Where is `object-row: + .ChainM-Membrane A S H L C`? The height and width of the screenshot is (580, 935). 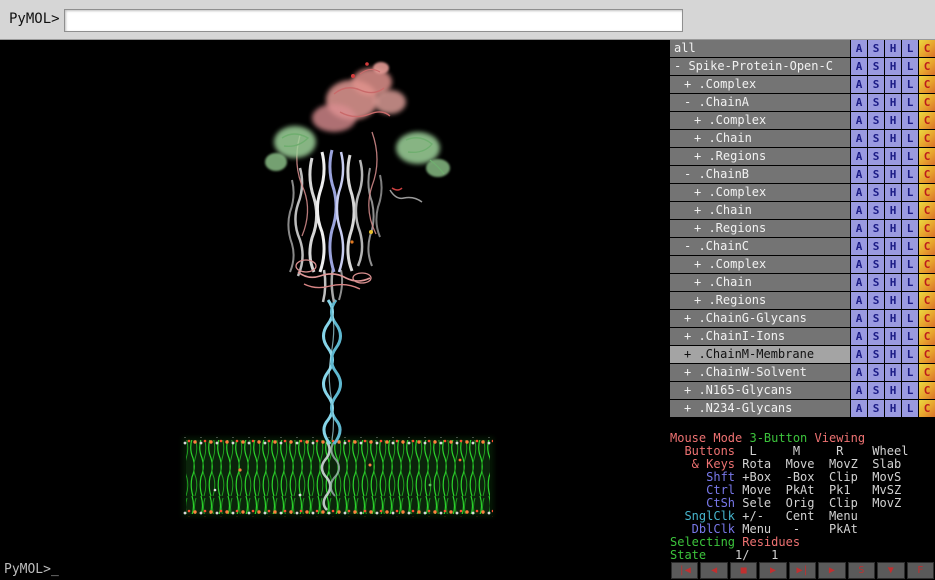
object-row: + .ChainM-Membrane A S H L C is located at coordinates (802, 354).